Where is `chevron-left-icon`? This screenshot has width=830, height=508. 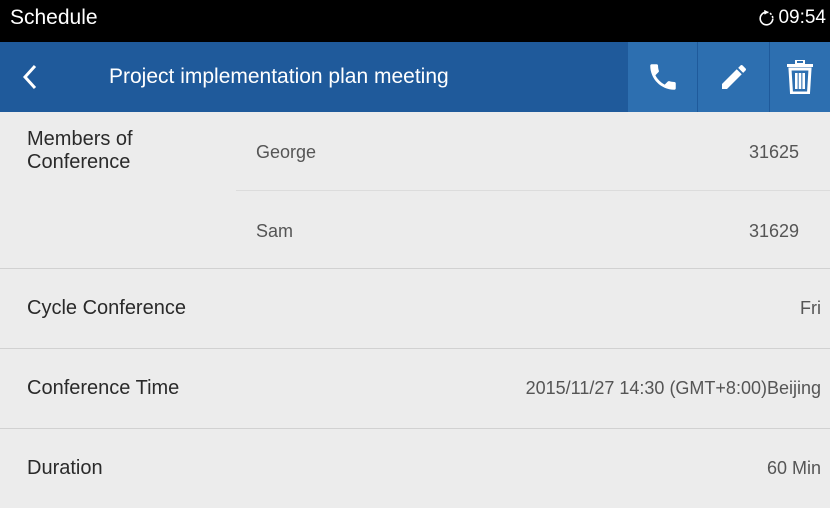 chevron-left-icon is located at coordinates (30, 77).